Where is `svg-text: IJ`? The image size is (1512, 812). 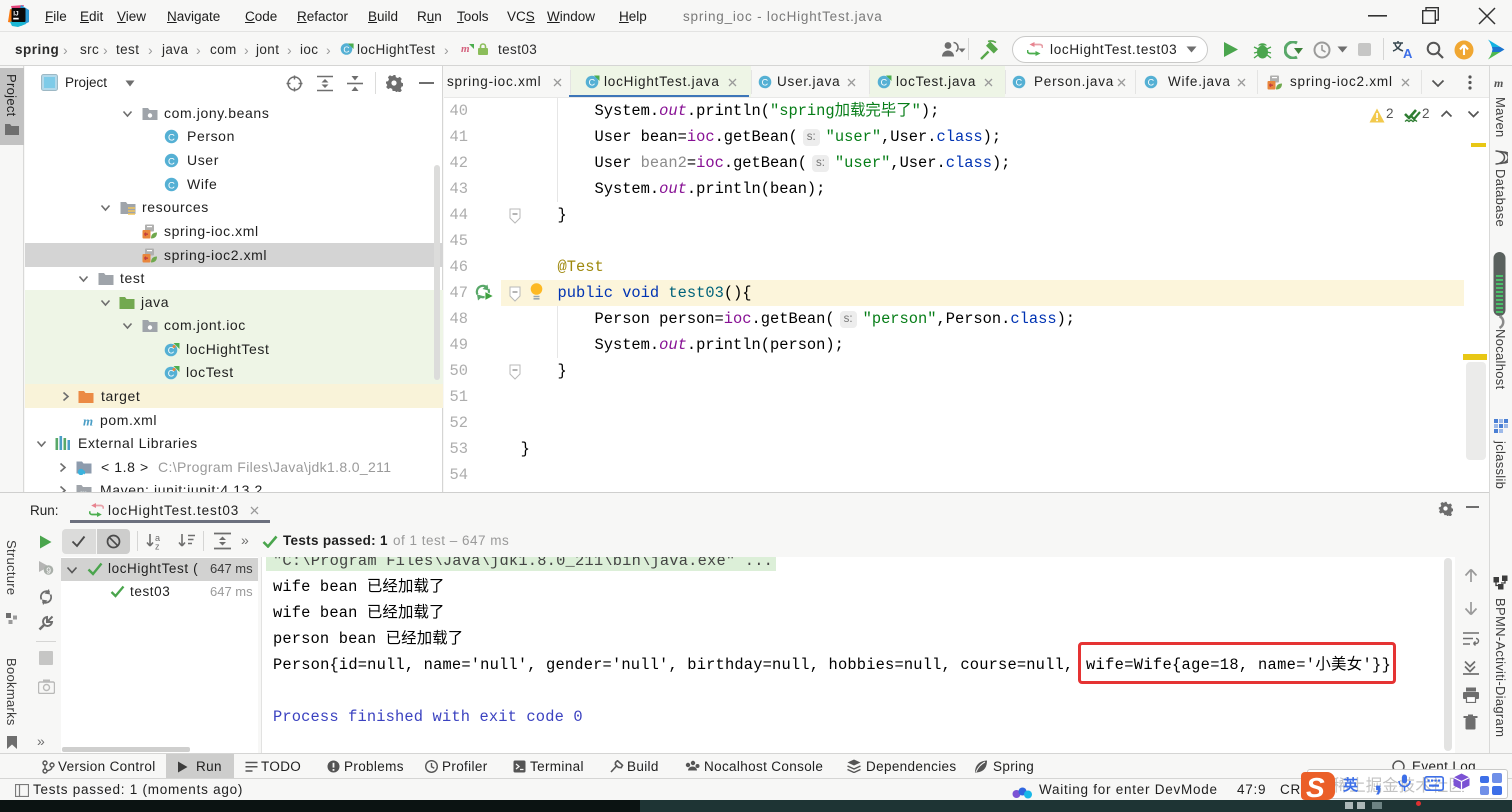
svg-text: IJ is located at coordinates (16, 14).